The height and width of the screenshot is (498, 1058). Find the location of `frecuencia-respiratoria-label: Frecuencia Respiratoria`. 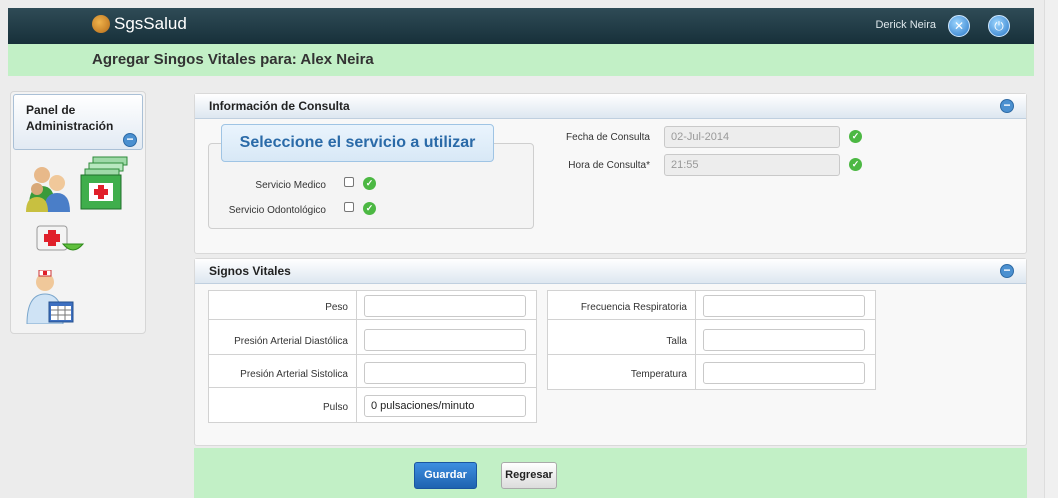

frecuencia-respiratoria-label: Frecuencia Respiratoria is located at coordinates (633, 307).